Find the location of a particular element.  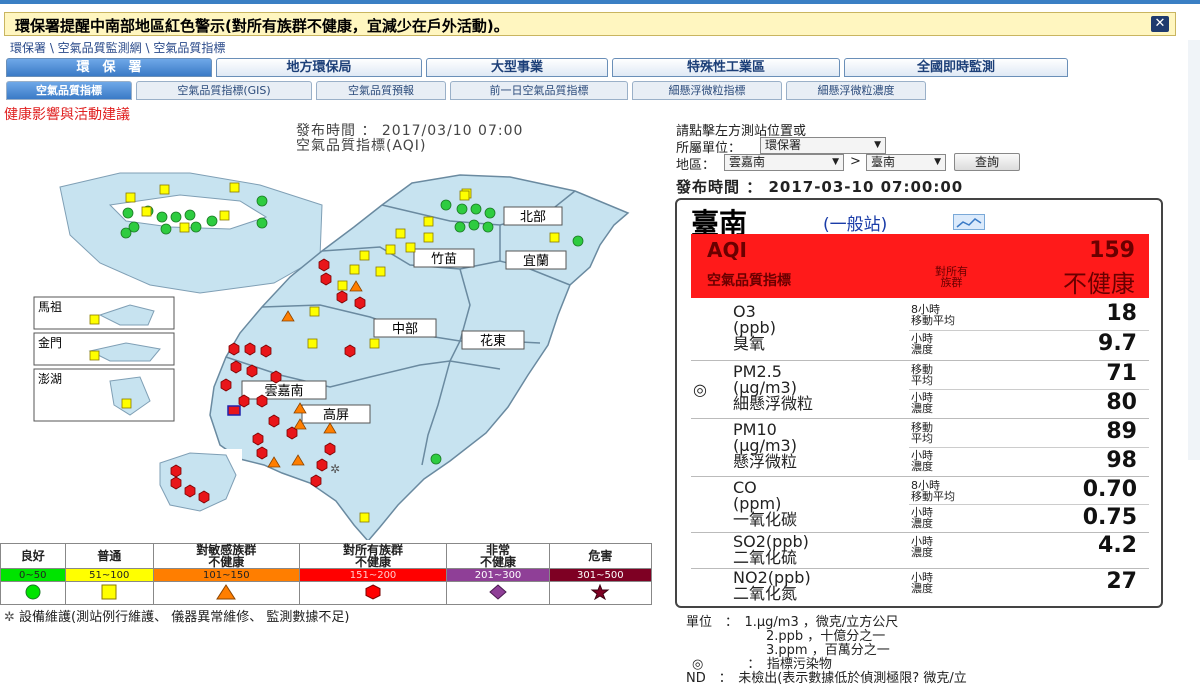

area-select: 雲嘉南 ▼ is located at coordinates (784, 162).